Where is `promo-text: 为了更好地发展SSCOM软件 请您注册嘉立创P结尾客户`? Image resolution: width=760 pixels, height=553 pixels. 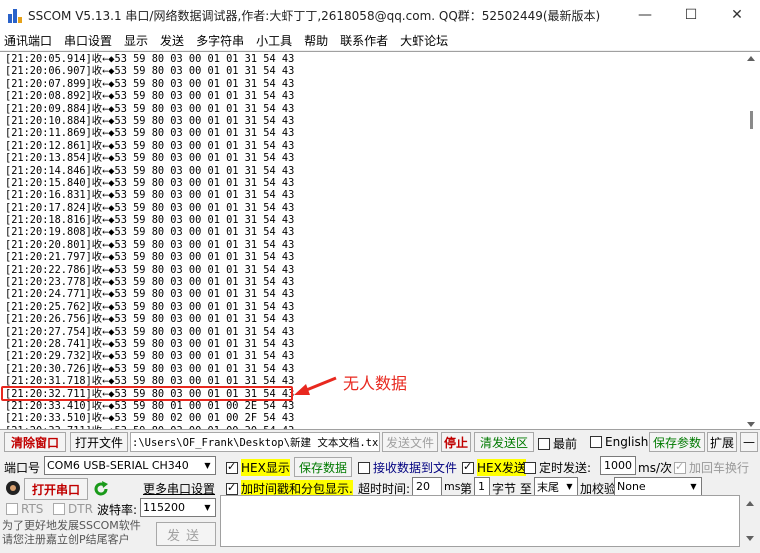
promo-text: 为了更好地发展SSCOM软件 请您注册嘉立创P结尾客户 is located at coordinates (71, 533).